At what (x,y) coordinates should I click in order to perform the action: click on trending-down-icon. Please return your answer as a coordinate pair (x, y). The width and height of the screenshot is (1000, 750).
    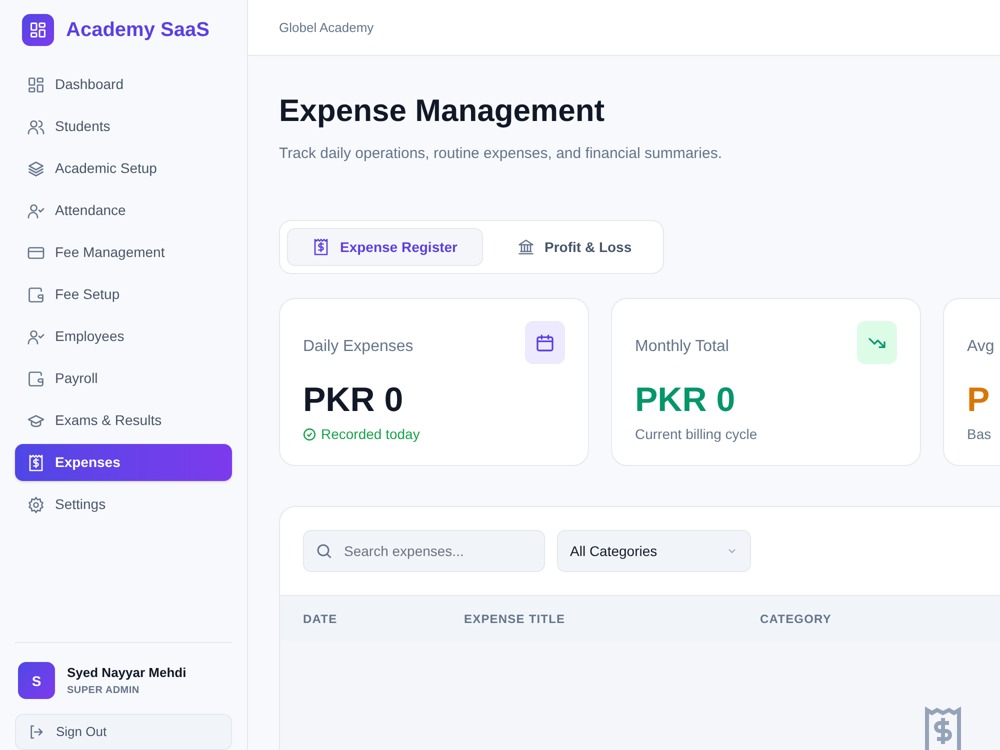
    Looking at the image, I should click on (877, 342).